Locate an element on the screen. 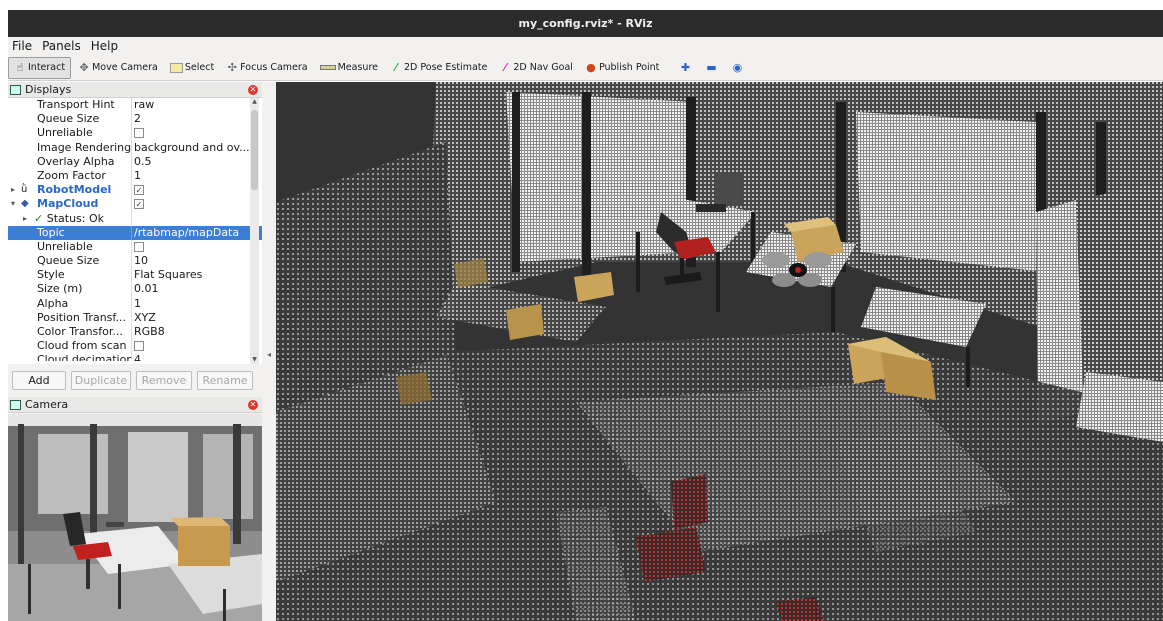  scrollbar-thumb is located at coordinates (254, 150).